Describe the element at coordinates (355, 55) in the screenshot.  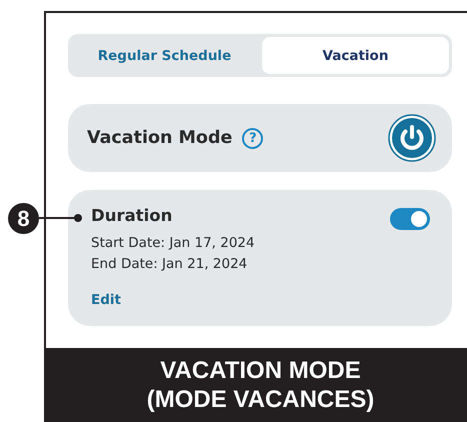
I see `tab: Vacation` at that location.